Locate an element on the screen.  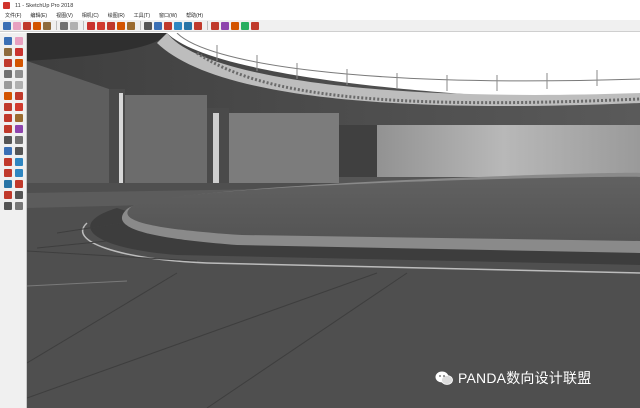
mid-wall is located at coordinates (283, 148).